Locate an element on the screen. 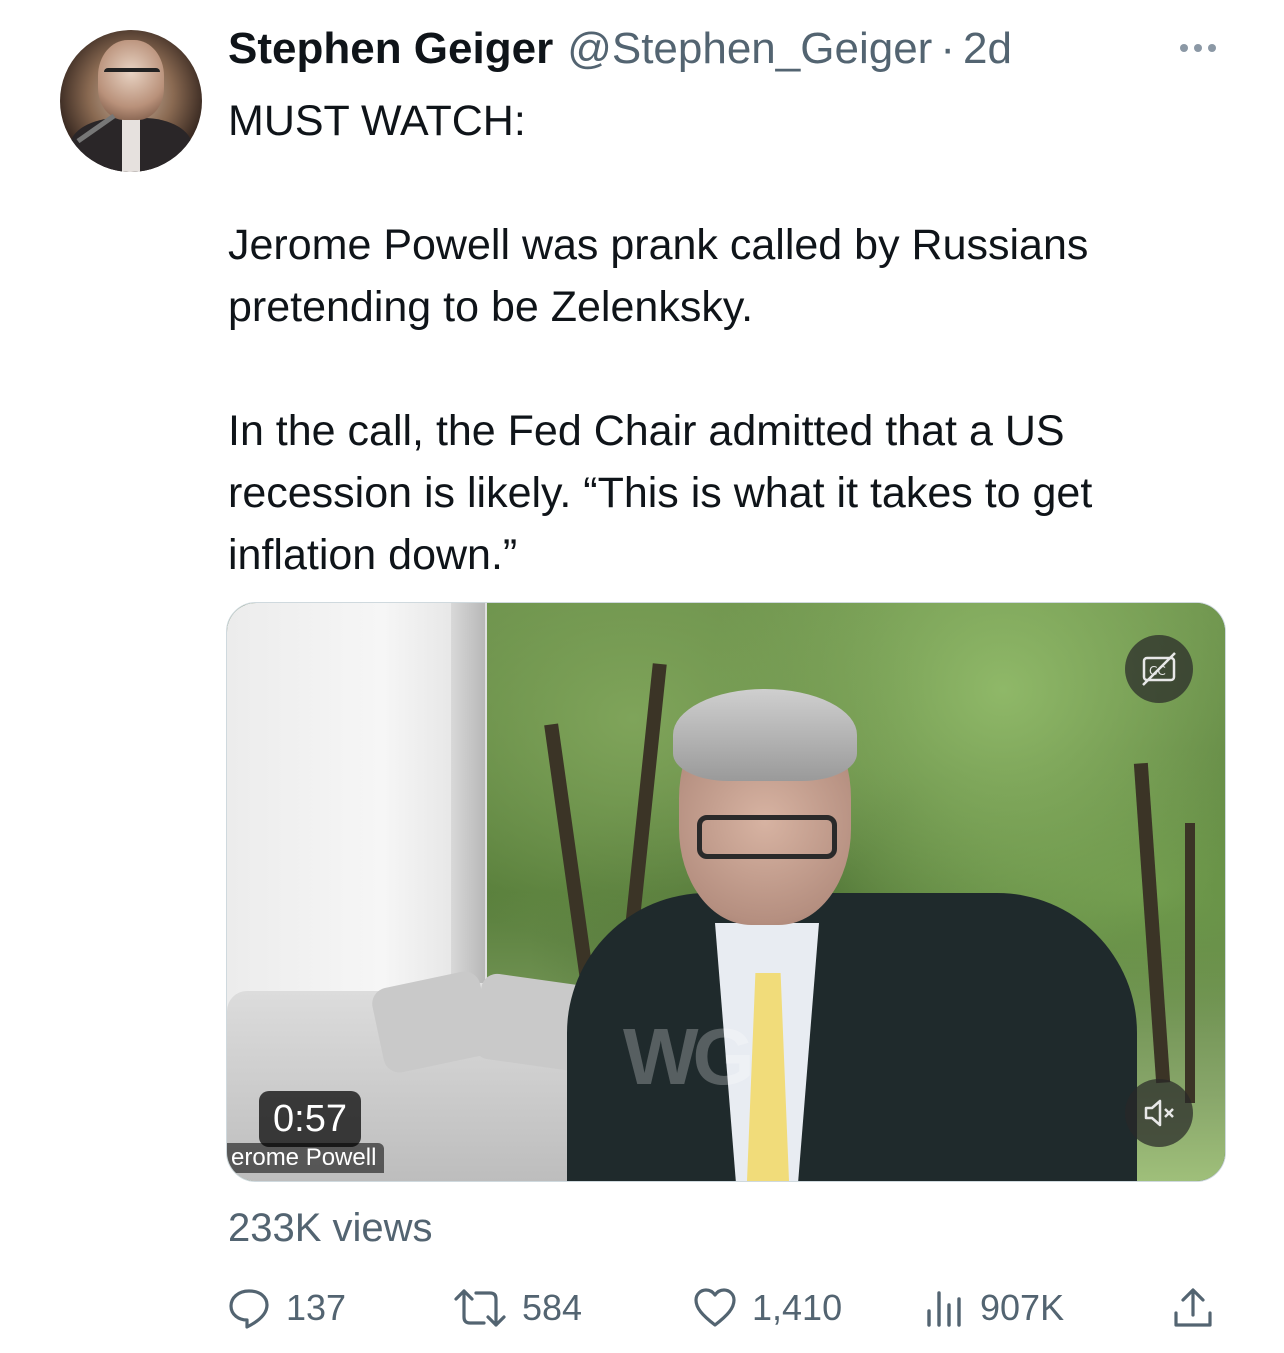 This screenshot has height=1353, width=1284. reply-count: 137 is located at coordinates (316, 1307).